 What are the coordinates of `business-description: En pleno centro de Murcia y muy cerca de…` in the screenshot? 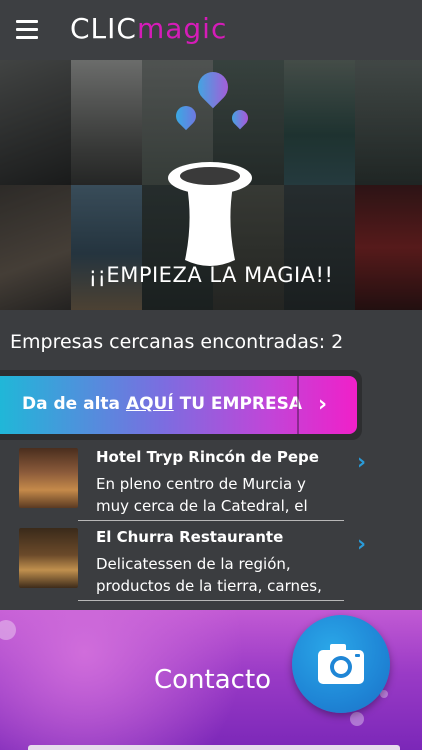 It's located at (221, 495).